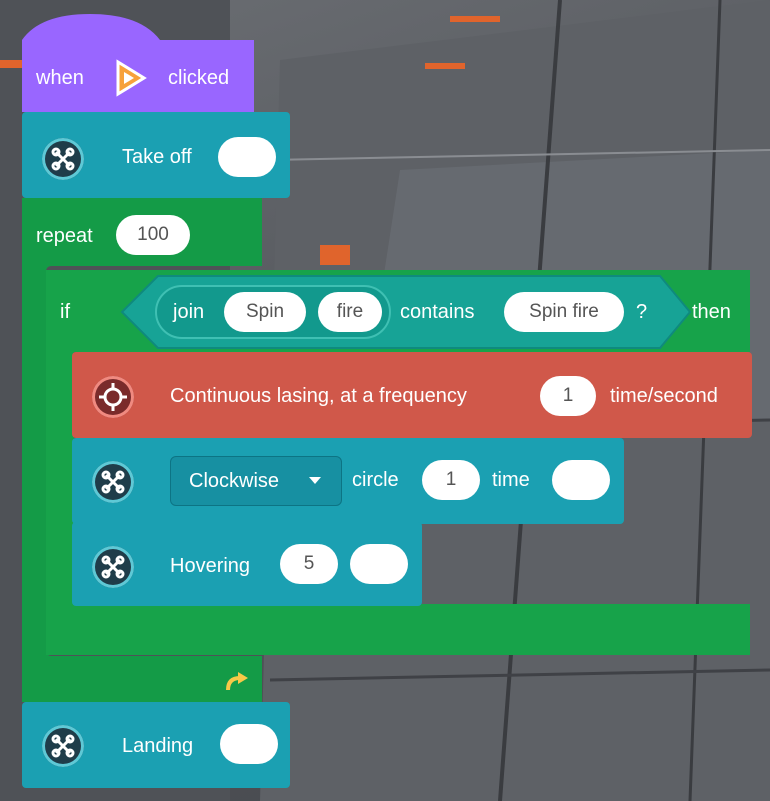 This screenshot has height=801, width=770. What do you see at coordinates (315, 480) in the screenshot?
I see `chevron-down-icon` at bounding box center [315, 480].